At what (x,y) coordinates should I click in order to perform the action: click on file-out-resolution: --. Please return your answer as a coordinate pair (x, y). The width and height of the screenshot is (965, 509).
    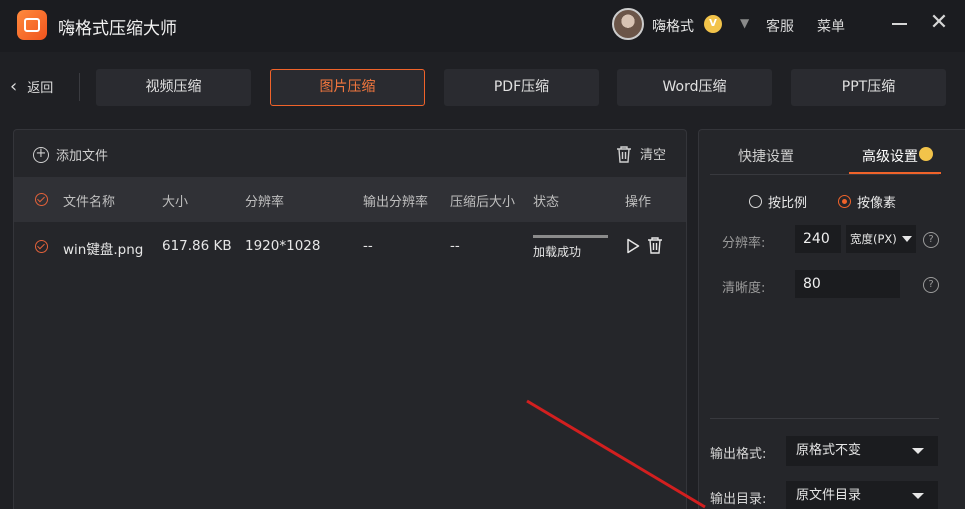
    Looking at the image, I should click on (368, 246).